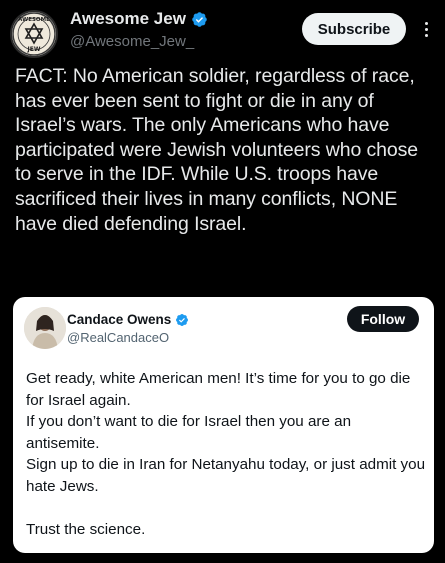 The width and height of the screenshot is (445, 563). What do you see at coordinates (118, 337) in the screenshot?
I see `quoted-author-handle: @RealCandaceO` at bounding box center [118, 337].